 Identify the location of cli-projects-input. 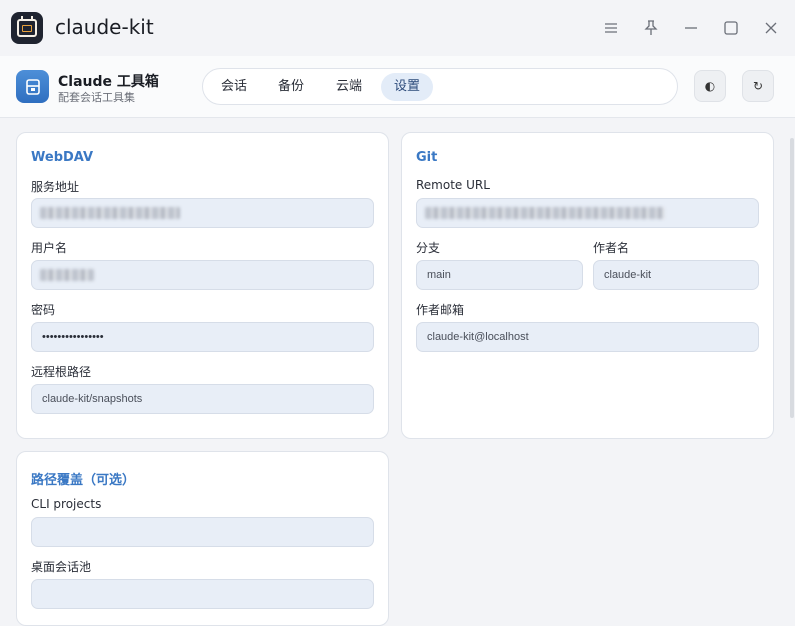
(202, 532).